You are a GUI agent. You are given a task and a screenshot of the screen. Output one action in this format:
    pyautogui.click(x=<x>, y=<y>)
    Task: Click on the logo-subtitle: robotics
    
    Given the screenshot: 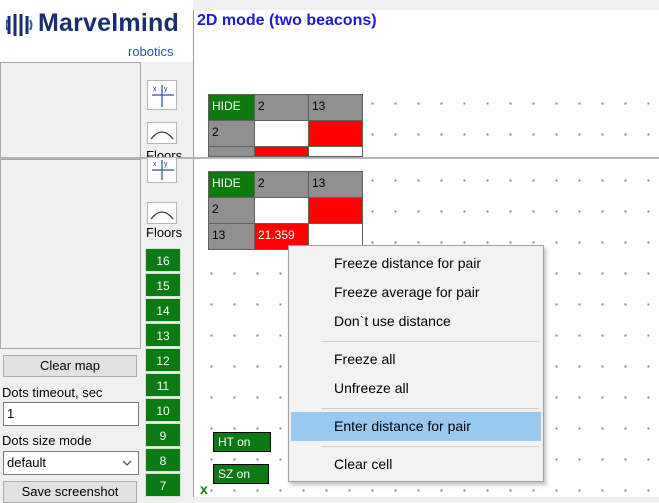 What is the action you would take?
    pyautogui.click(x=151, y=51)
    